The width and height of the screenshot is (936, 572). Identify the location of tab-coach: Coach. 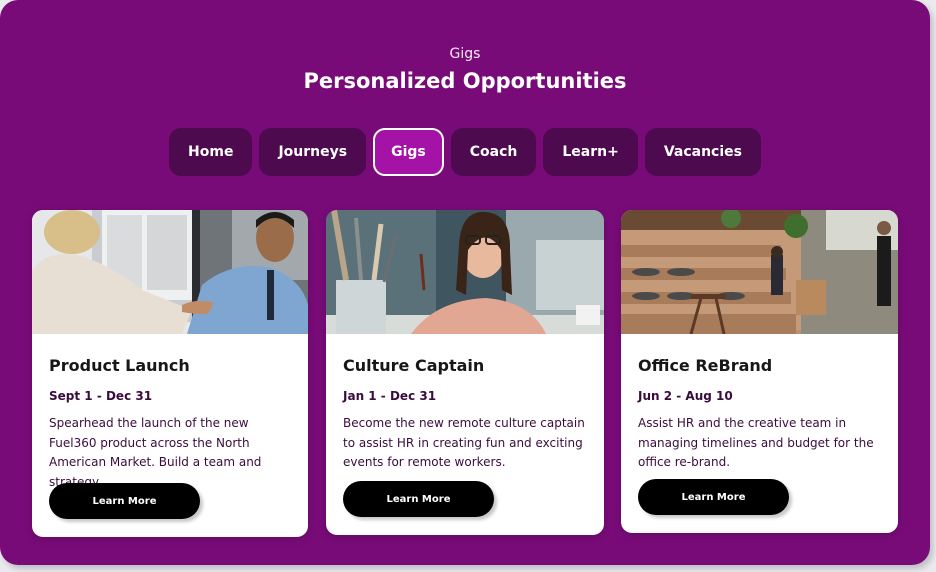
(493, 152).